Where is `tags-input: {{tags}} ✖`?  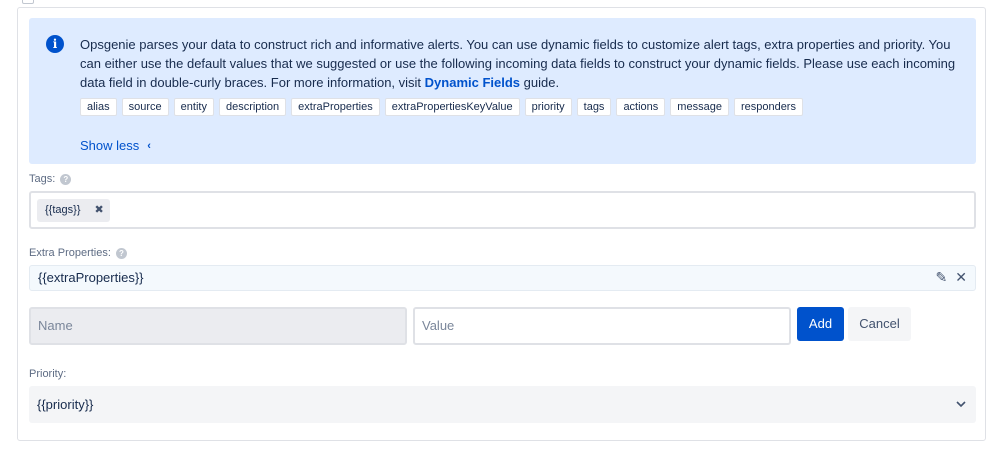
tags-input: {{tags}} ✖ is located at coordinates (502, 210).